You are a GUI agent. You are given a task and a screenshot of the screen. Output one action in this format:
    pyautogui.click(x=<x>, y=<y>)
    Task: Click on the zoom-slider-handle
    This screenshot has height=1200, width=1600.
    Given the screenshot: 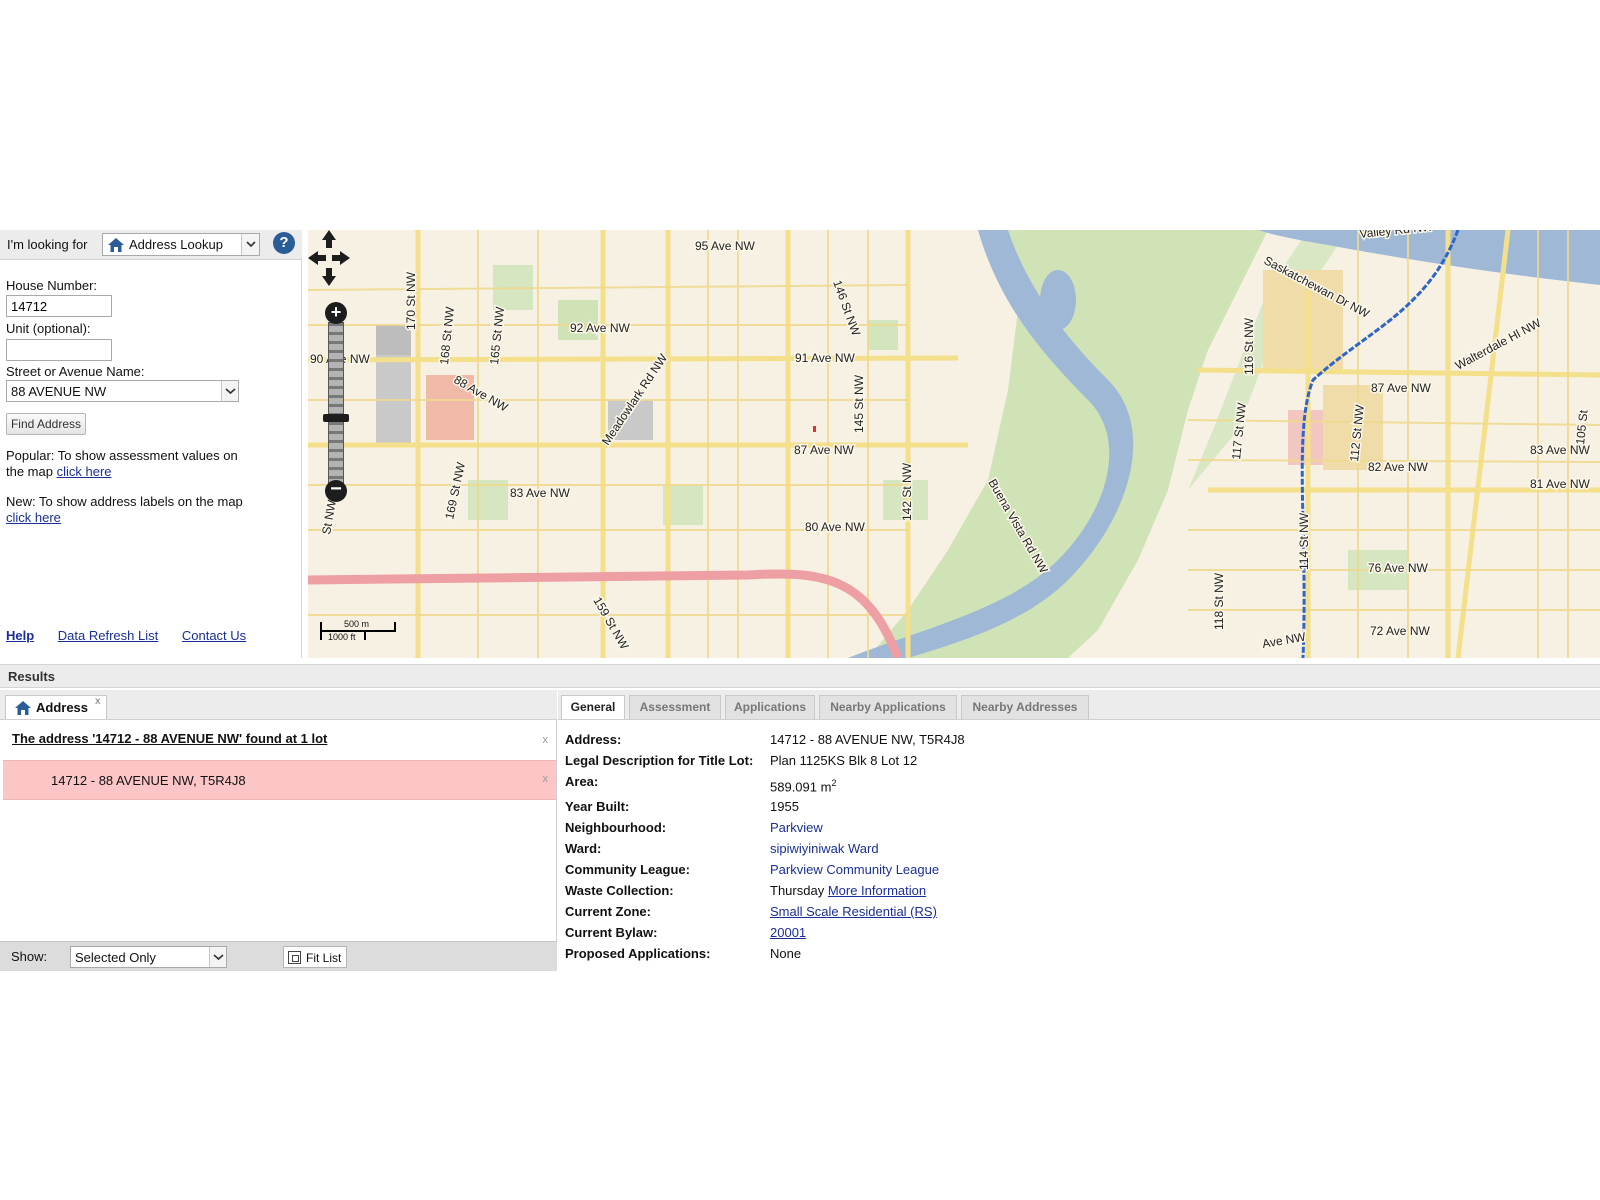 What is the action you would take?
    pyautogui.click(x=336, y=418)
    